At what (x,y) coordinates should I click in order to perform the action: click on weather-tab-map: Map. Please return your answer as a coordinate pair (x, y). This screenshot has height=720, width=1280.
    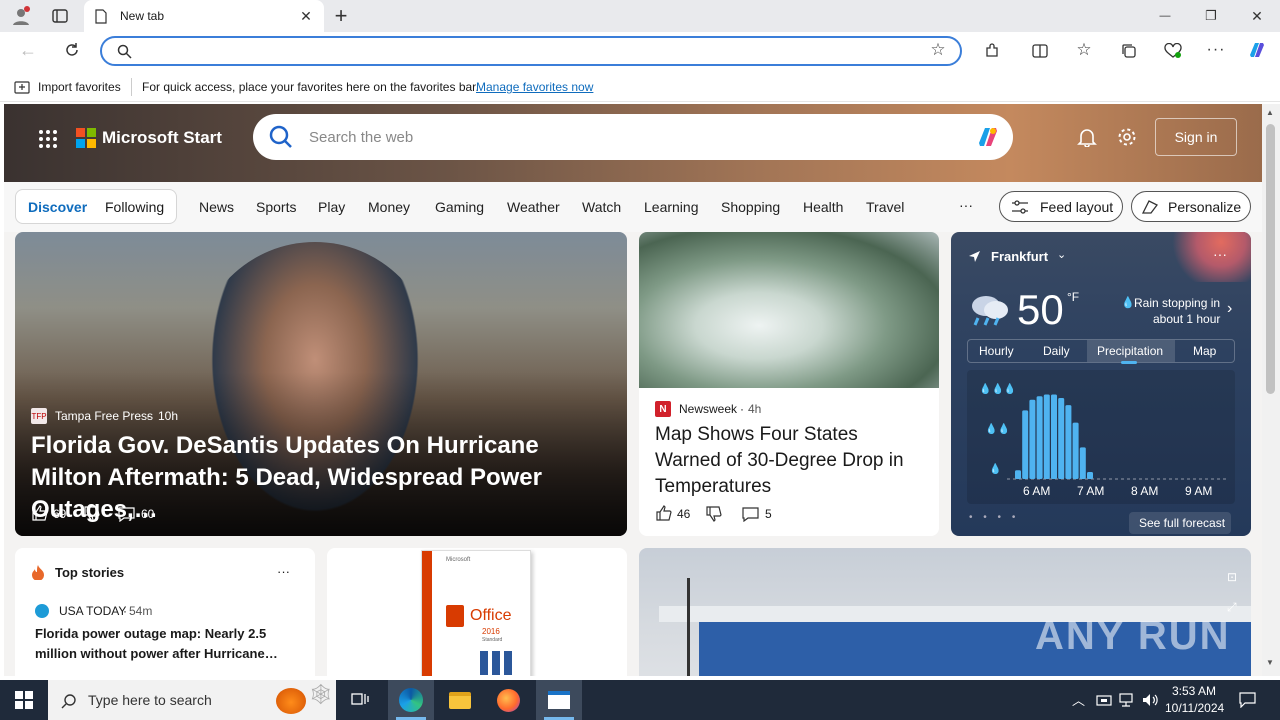
    Looking at the image, I should click on (1204, 351).